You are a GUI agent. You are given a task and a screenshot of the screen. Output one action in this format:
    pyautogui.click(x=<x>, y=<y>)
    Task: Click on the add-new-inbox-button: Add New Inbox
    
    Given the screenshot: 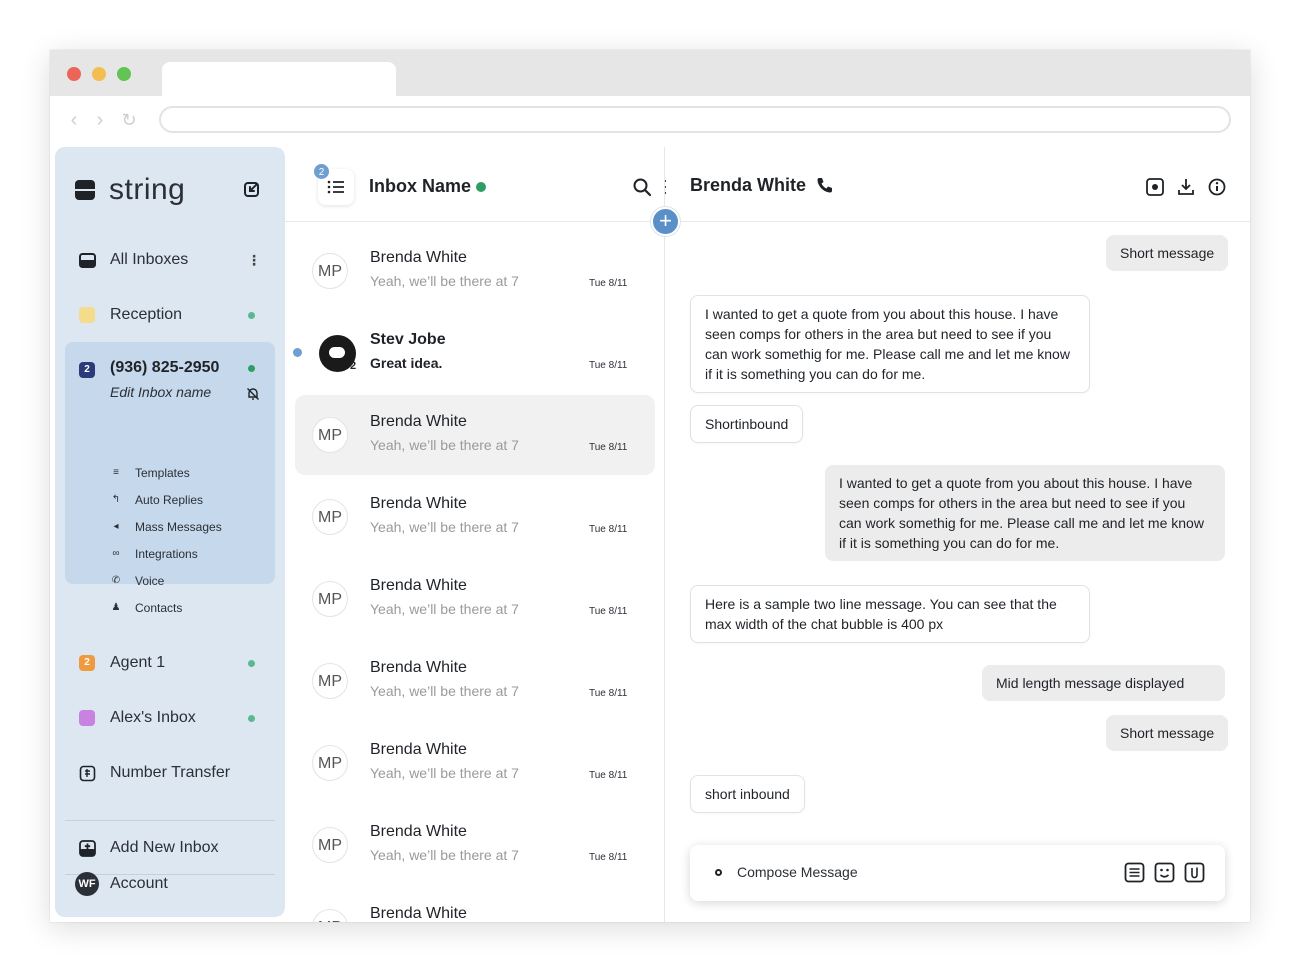 What is the action you would take?
    pyautogui.click(x=170, y=848)
    